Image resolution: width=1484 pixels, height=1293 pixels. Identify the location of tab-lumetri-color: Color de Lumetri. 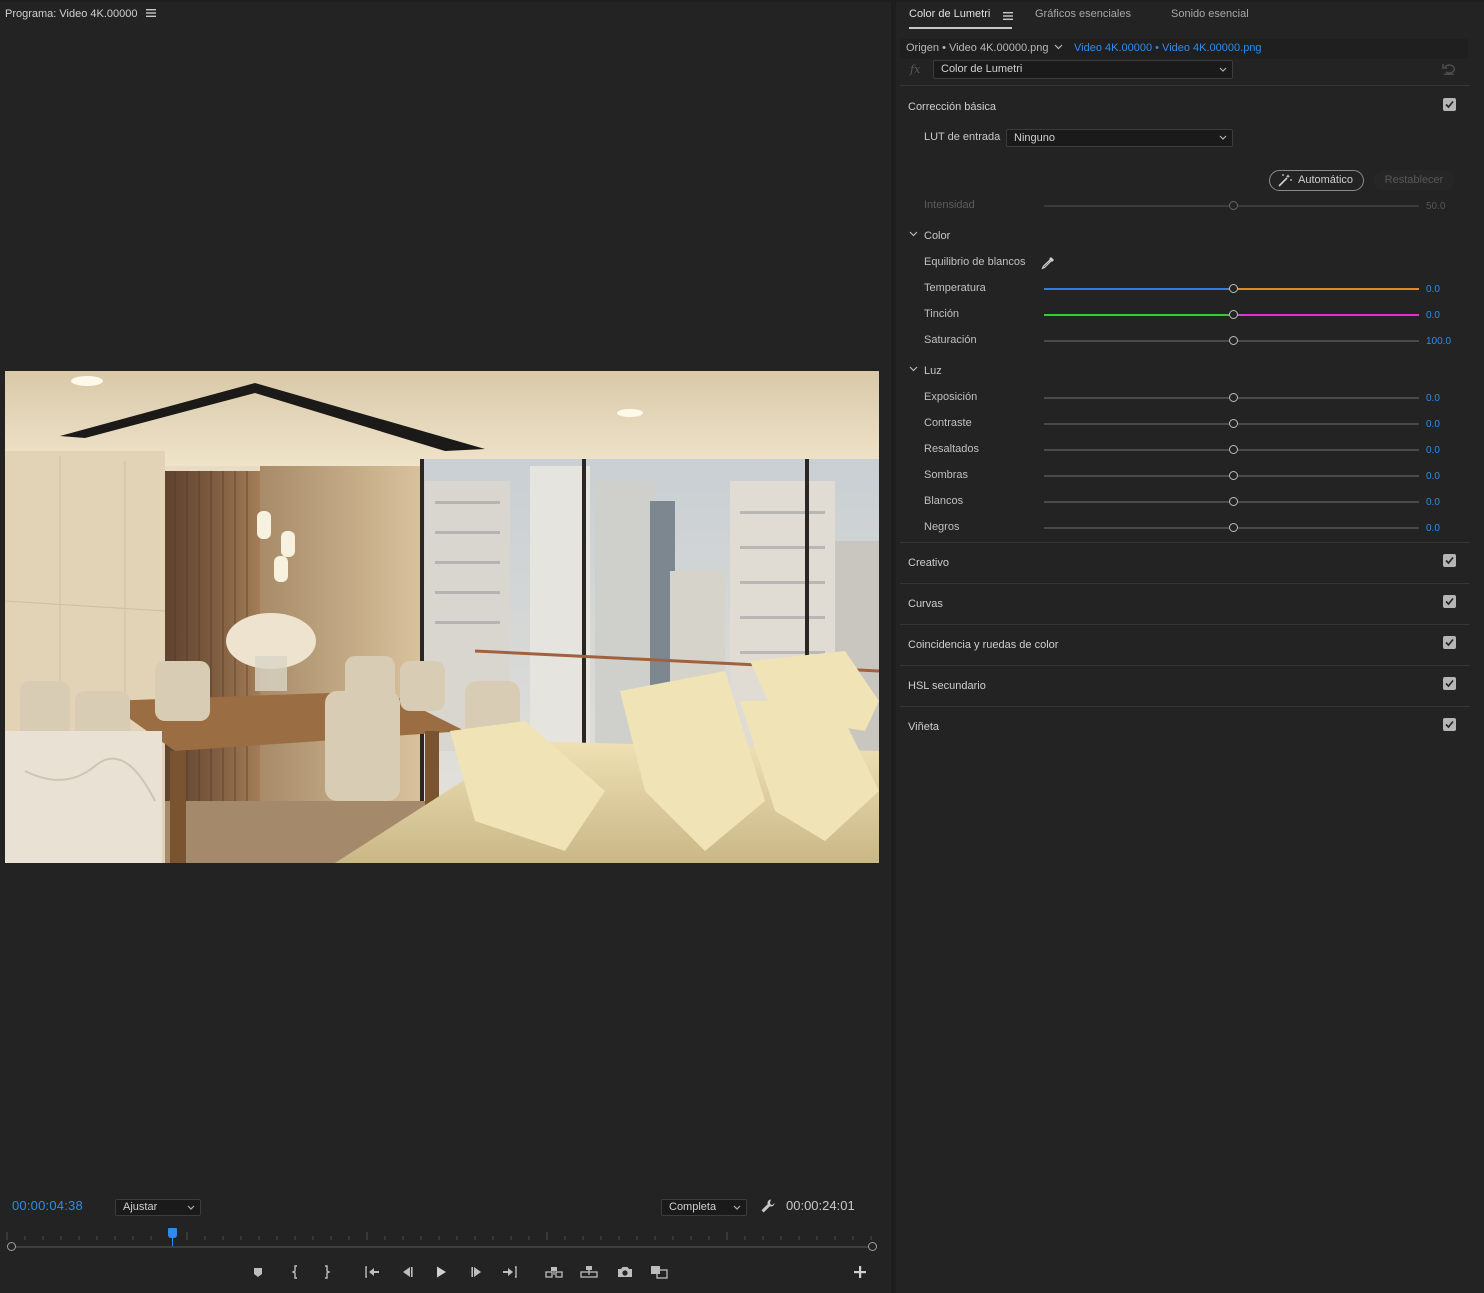
(949, 14).